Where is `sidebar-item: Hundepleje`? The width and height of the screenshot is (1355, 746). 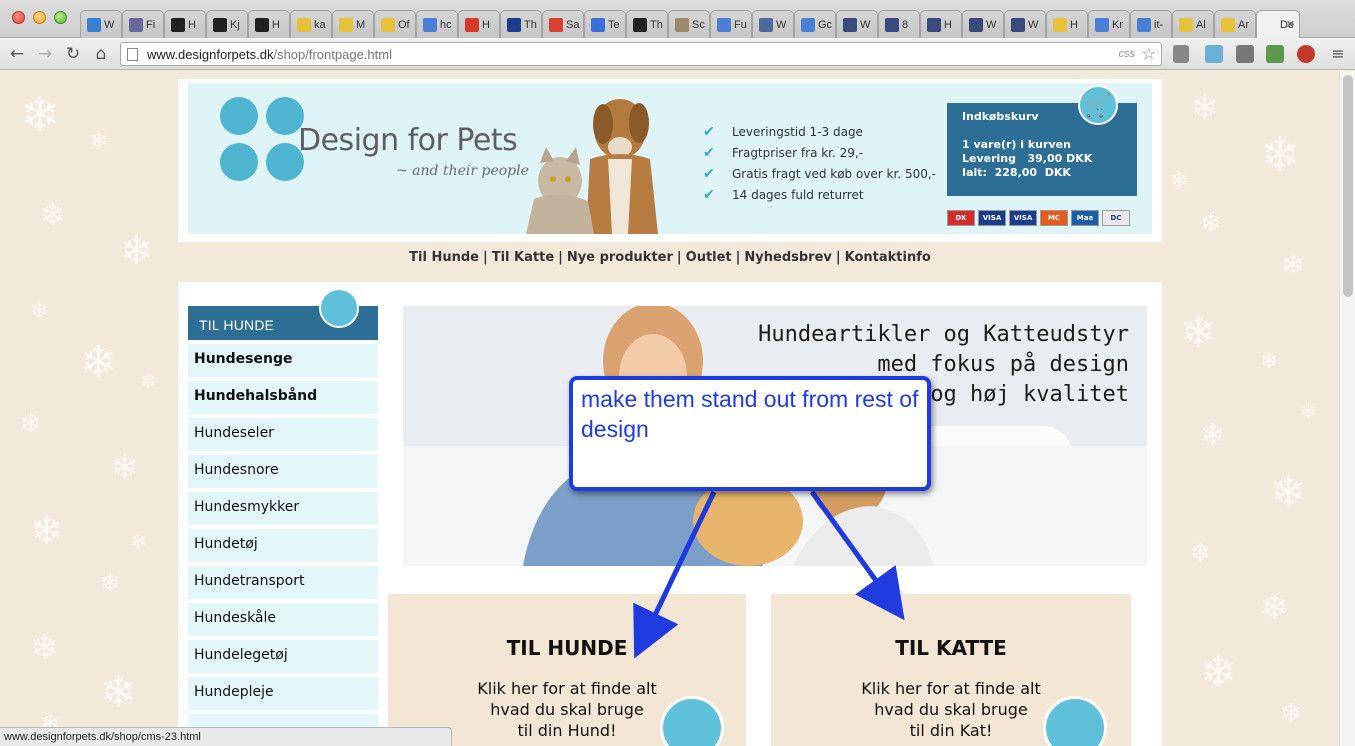
sidebar-item: Hundepleje is located at coordinates (283, 693).